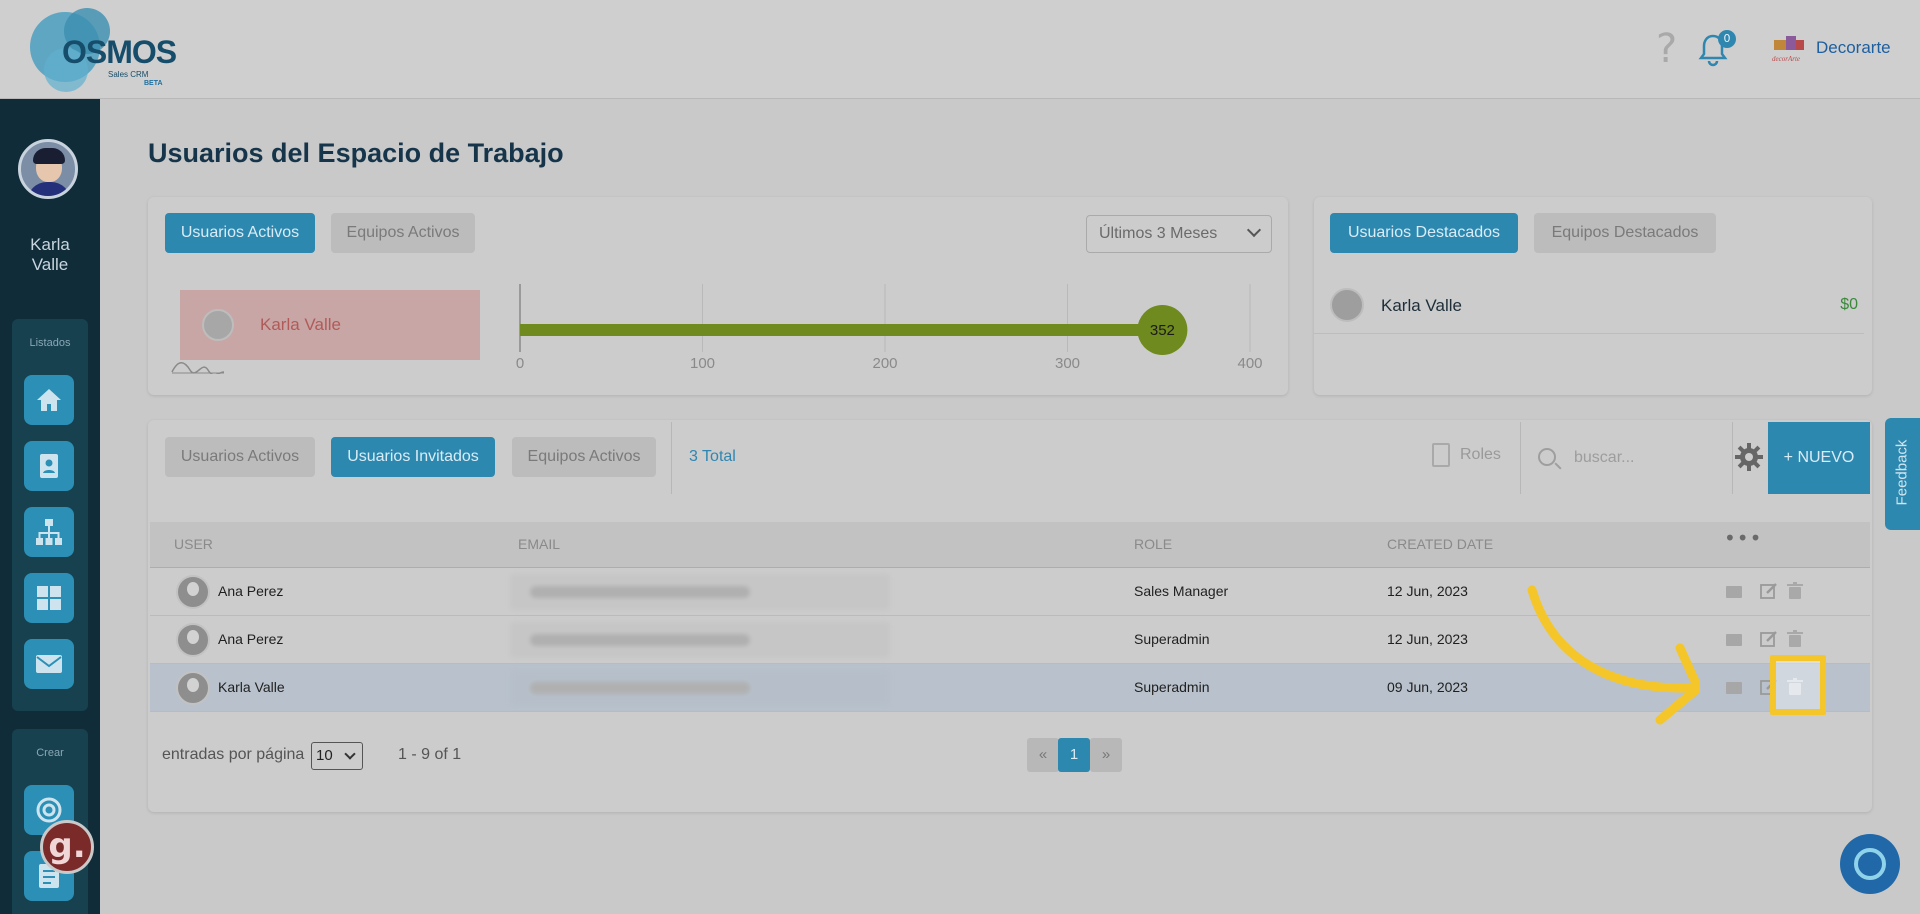  Describe the element at coordinates (240, 233) in the screenshot. I see `tab-usuarios-activos: Usuarios Activos` at that location.